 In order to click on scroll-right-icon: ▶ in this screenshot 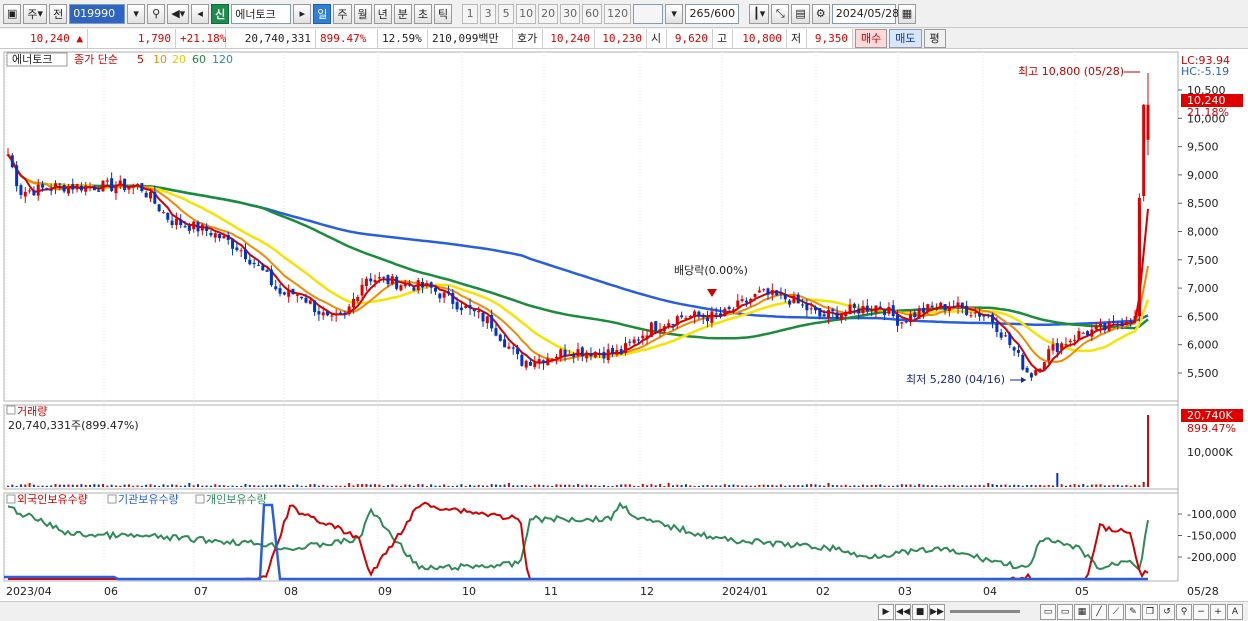, I will do `click(886, 612)`.